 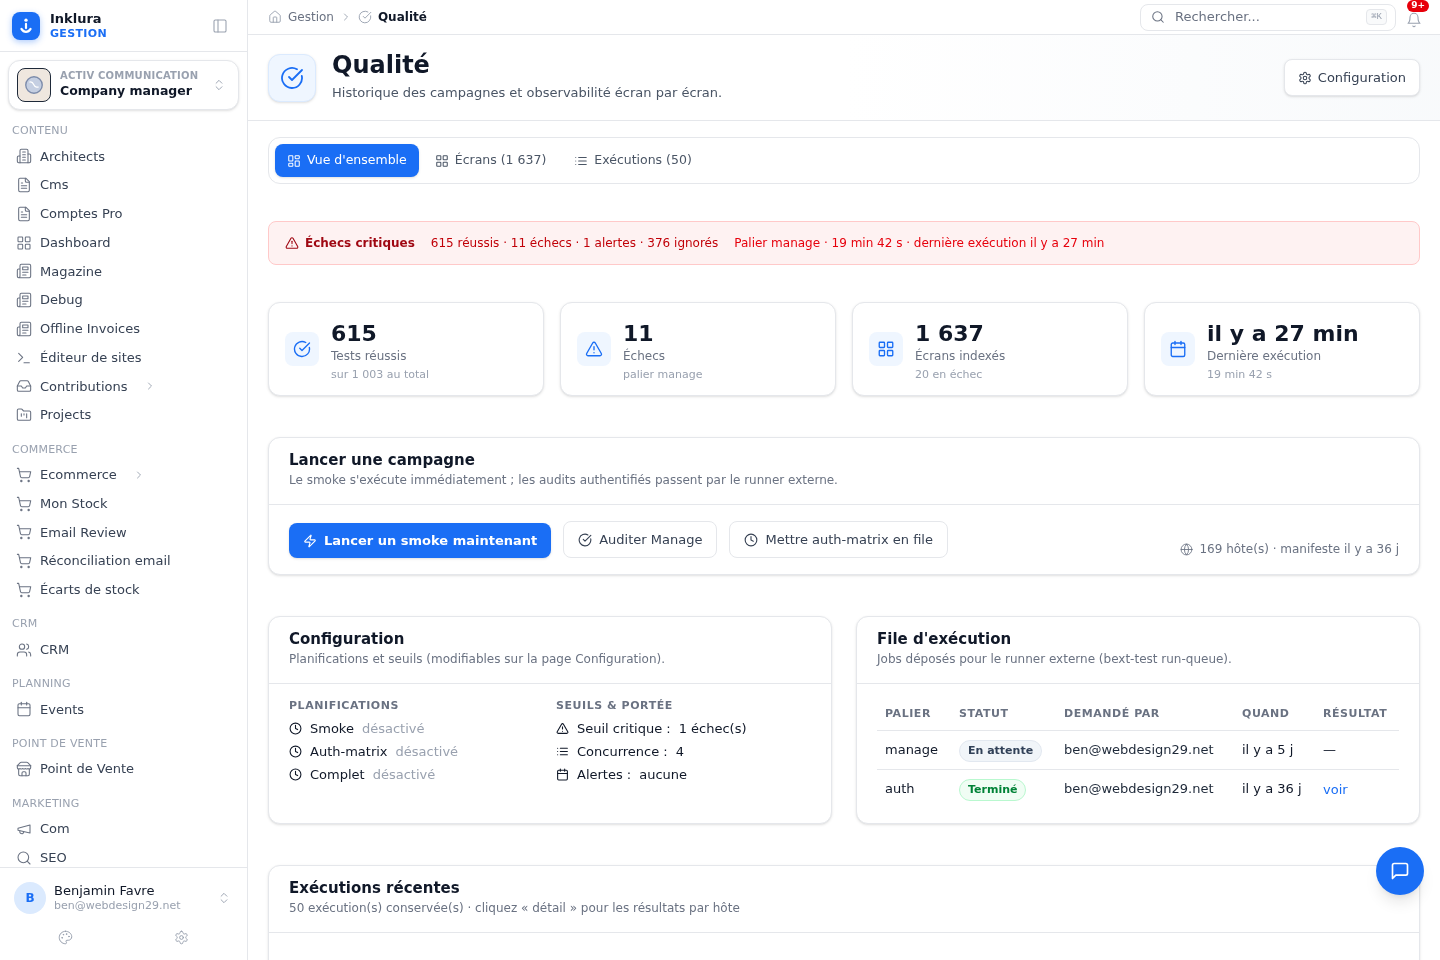 What do you see at coordinates (381, 64) in the screenshot?
I see `page-title: Qualité` at bounding box center [381, 64].